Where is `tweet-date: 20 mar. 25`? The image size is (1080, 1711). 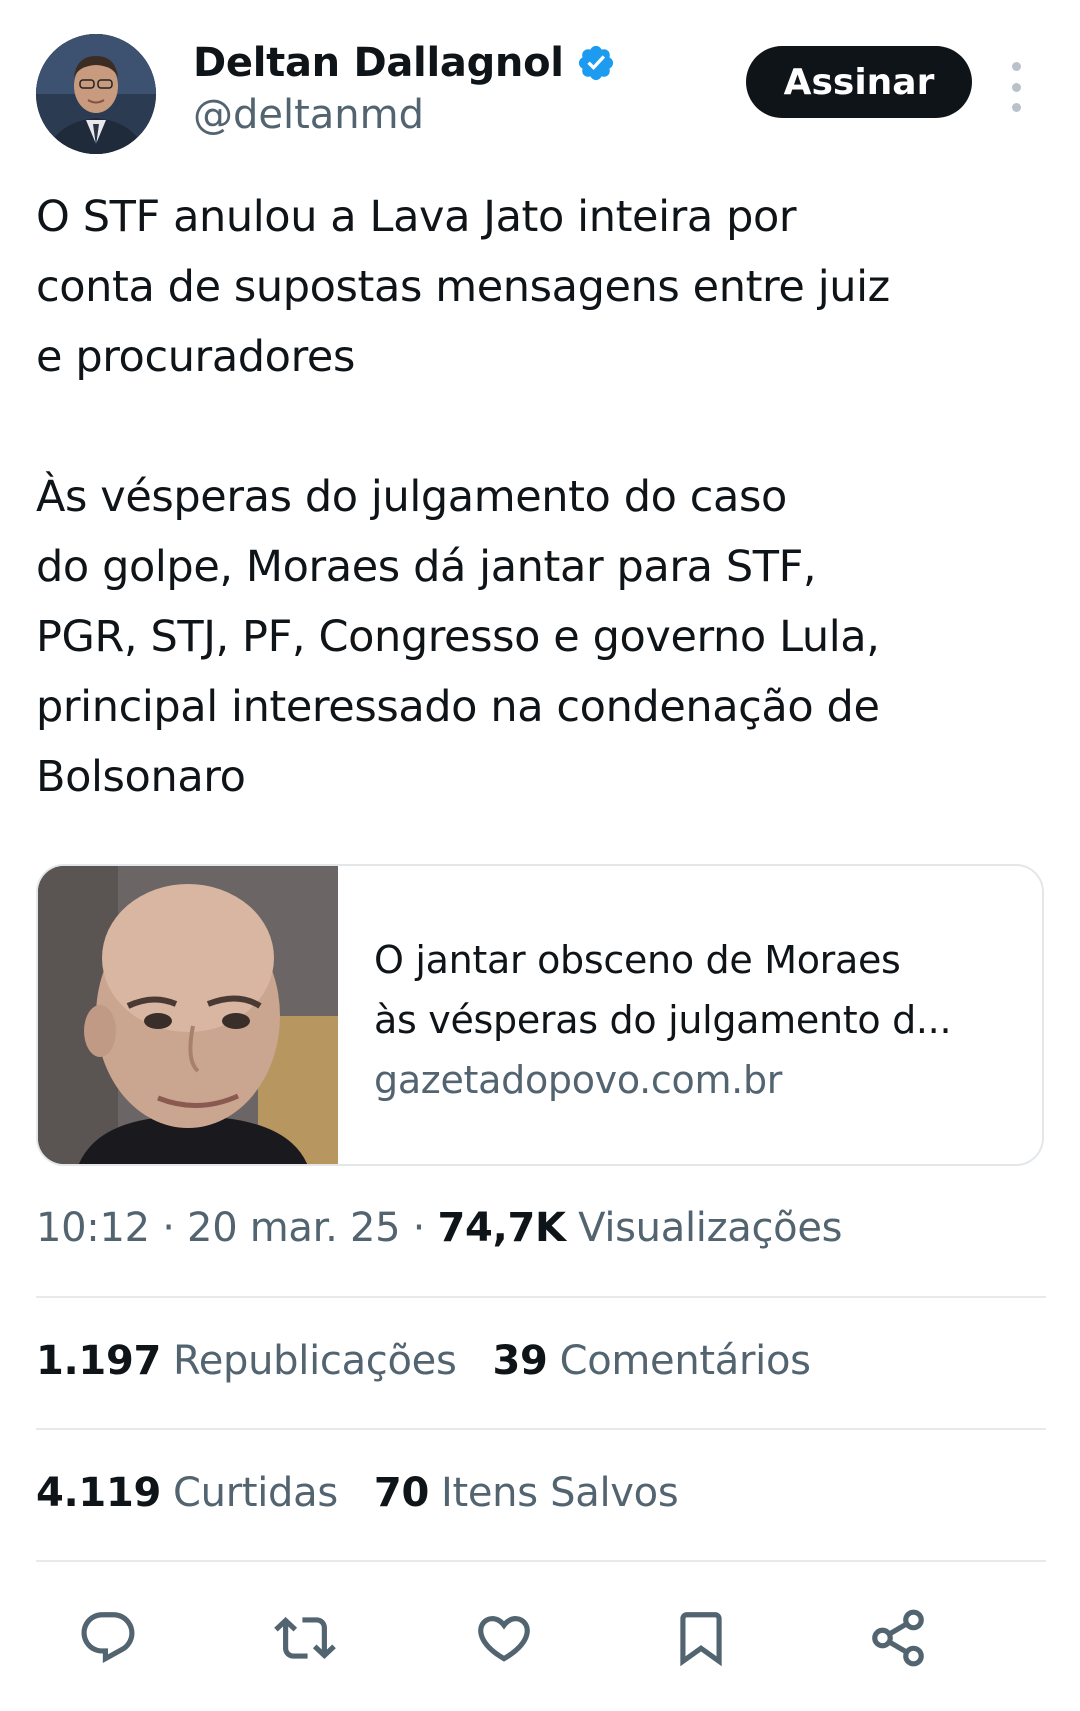 tweet-date: 20 mar. 25 is located at coordinates (294, 1228).